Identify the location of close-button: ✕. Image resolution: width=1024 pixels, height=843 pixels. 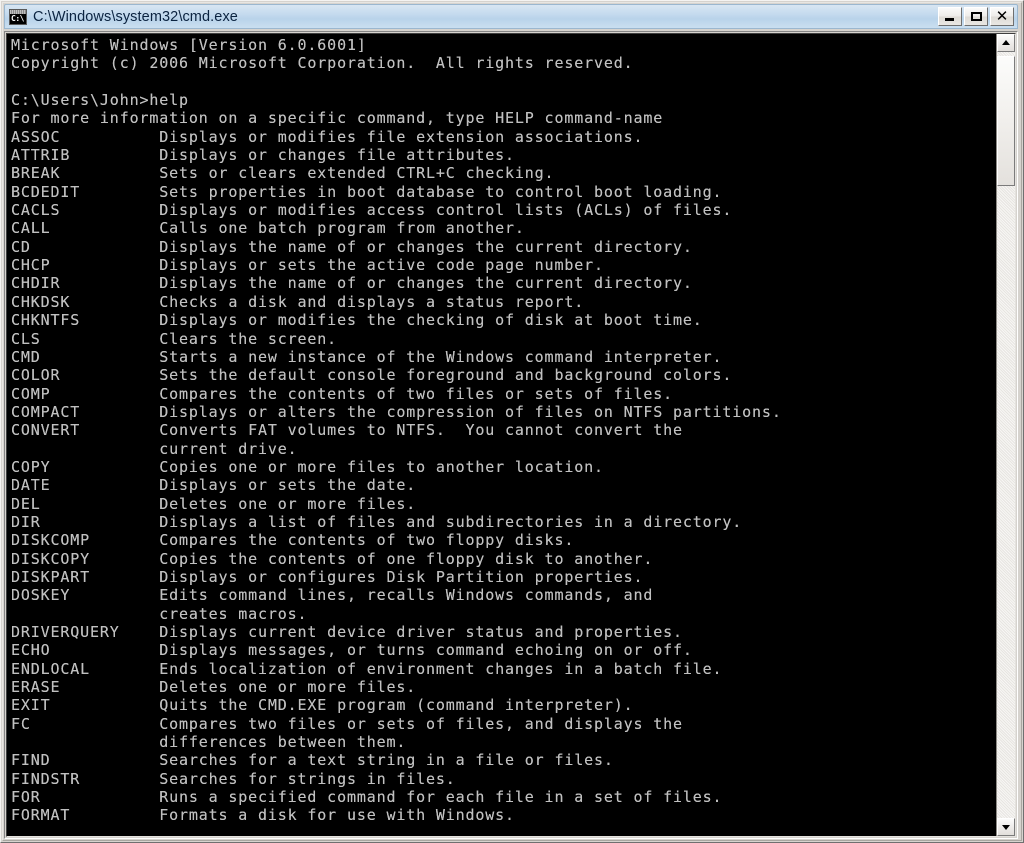
(1002, 16).